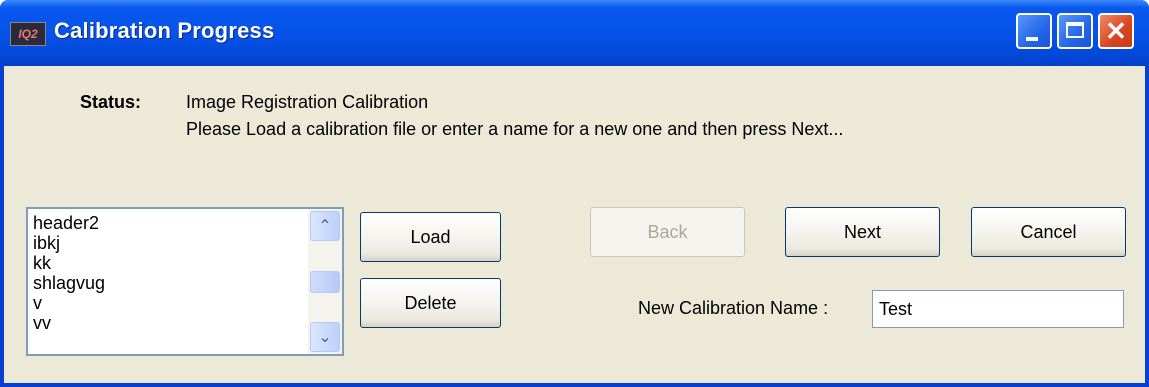 This screenshot has width=1149, height=387. Describe the element at coordinates (667, 232) in the screenshot. I see `back-button: Back` at that location.